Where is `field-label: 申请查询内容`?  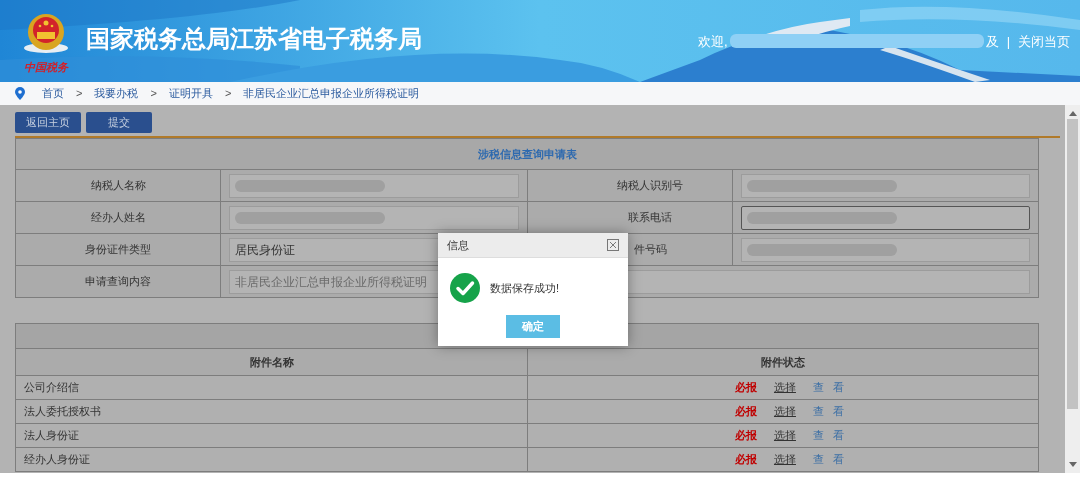 field-label: 申请查询内容 is located at coordinates (118, 281).